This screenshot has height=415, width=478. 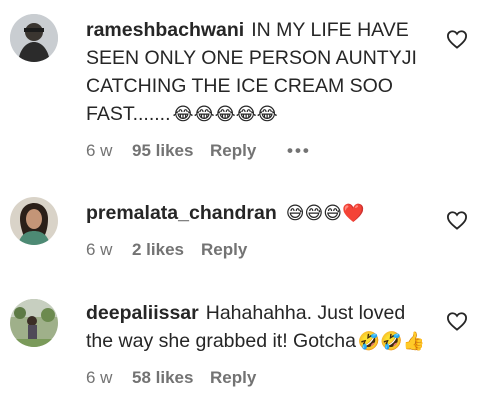 I want to click on comment-emojis: 😂😂😂😂😂, so click(x=225, y=114).